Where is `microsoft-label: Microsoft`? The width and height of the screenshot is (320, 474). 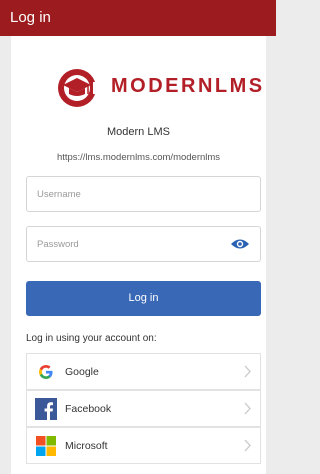 microsoft-label: Microsoft is located at coordinates (86, 445).